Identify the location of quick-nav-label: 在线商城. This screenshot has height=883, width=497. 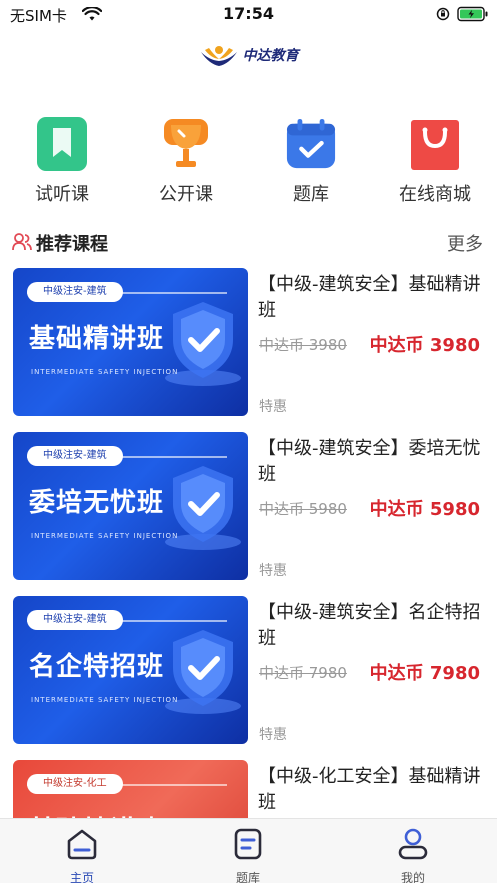
(435, 194).